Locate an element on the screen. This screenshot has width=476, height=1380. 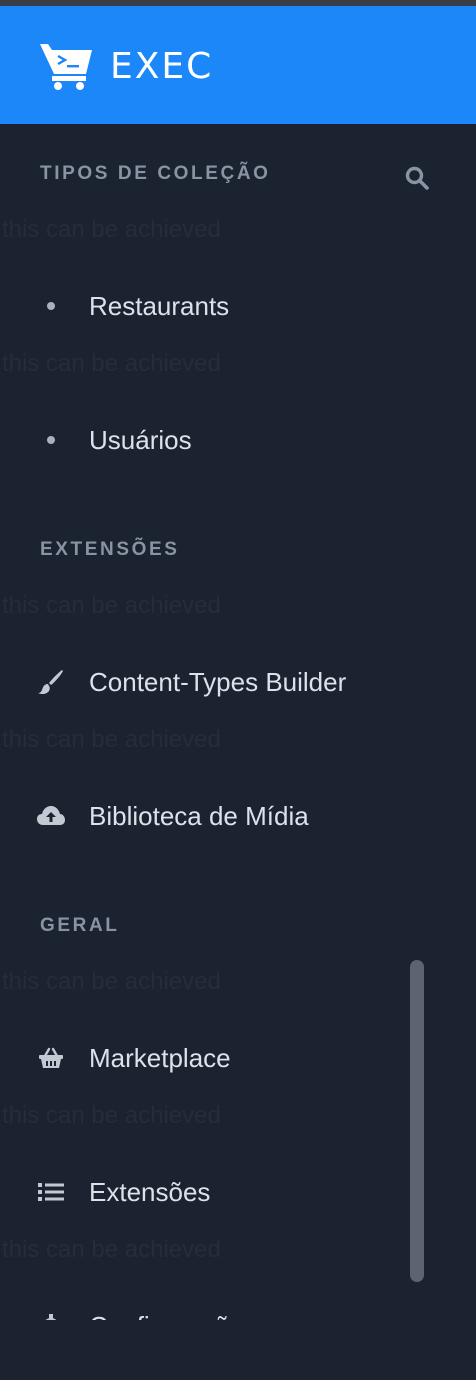
cog-icon is located at coordinates (51, 1315).